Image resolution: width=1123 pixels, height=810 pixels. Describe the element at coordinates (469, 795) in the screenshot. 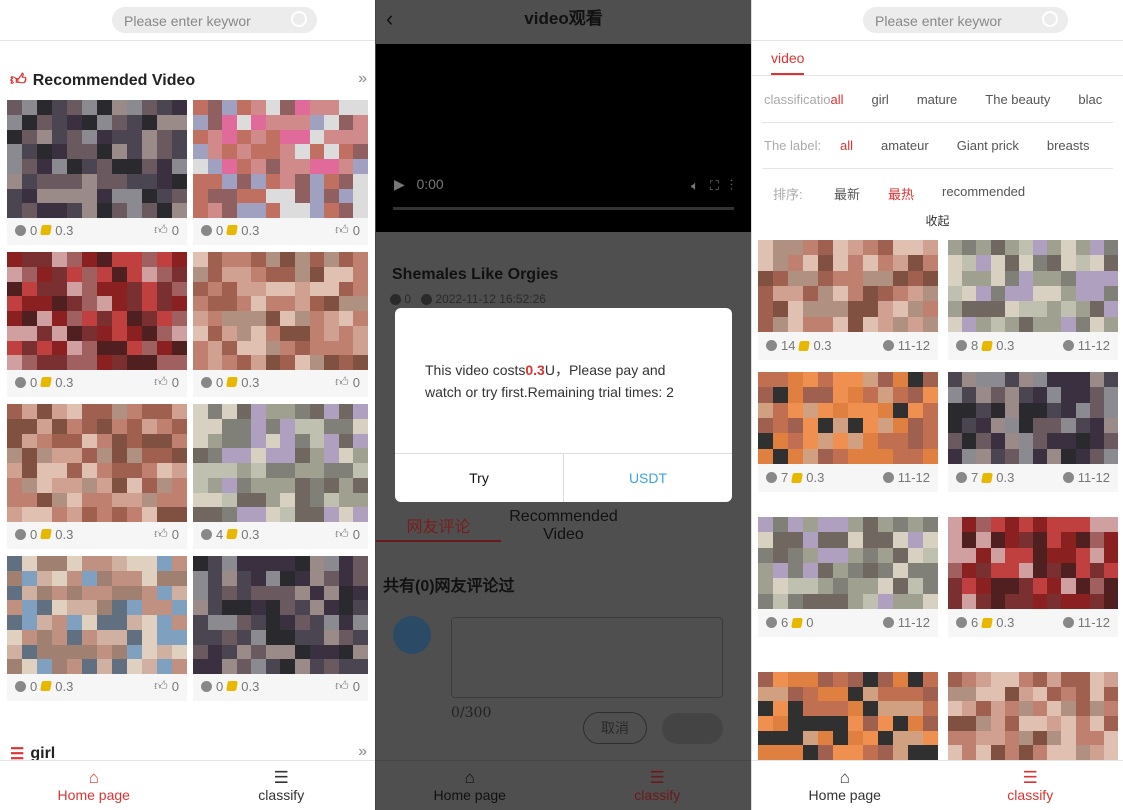

I see `nav-label: Home page` at that location.